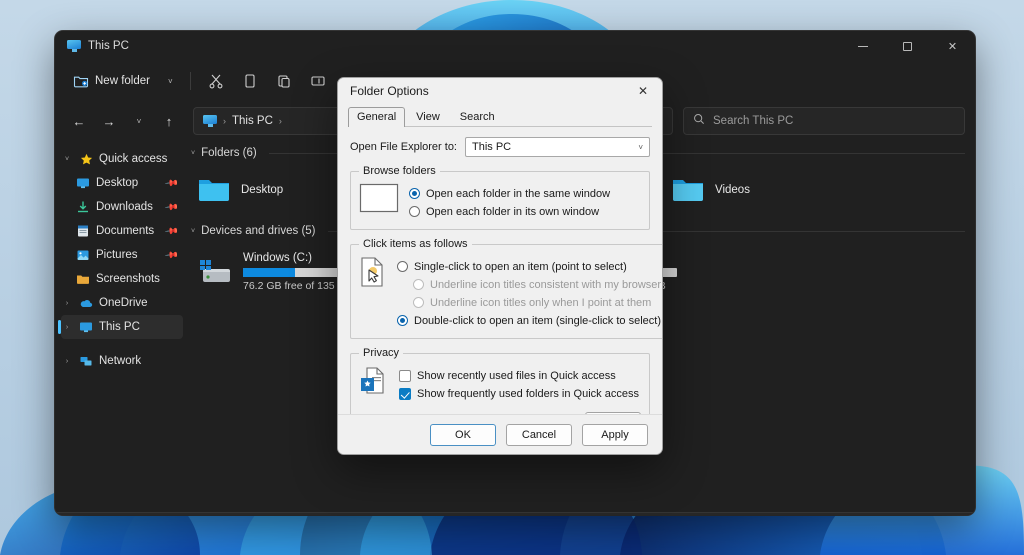 The height and width of the screenshot is (555, 1024). Describe the element at coordinates (557, 147) in the screenshot. I see `open-file-explorer-to-select: This PC ˅` at that location.